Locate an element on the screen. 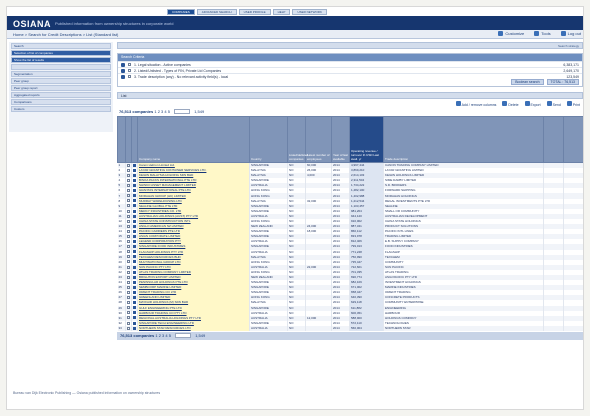  bottom-page-links: 1 2 3 4 5 is located at coordinates (163, 335).